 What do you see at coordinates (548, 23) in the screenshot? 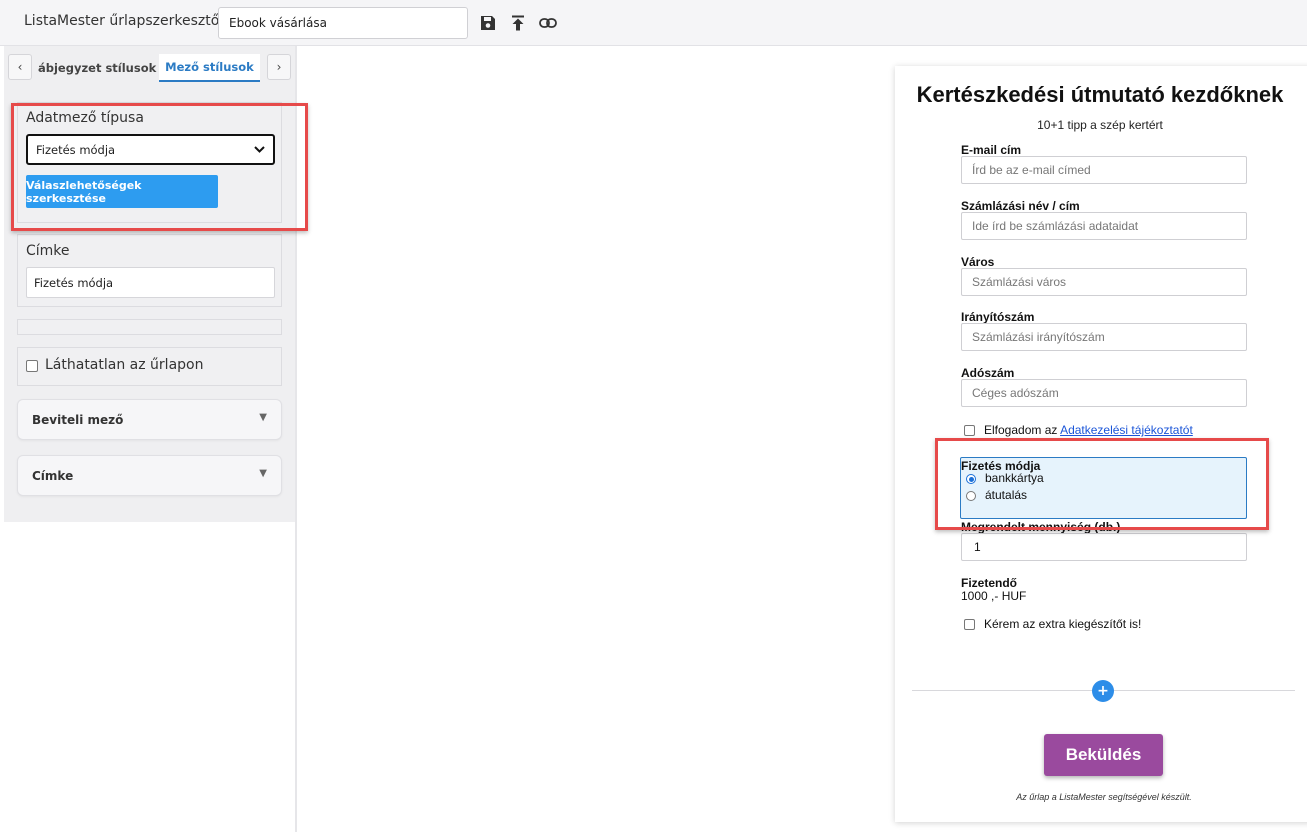
I see `link-icon` at bounding box center [548, 23].